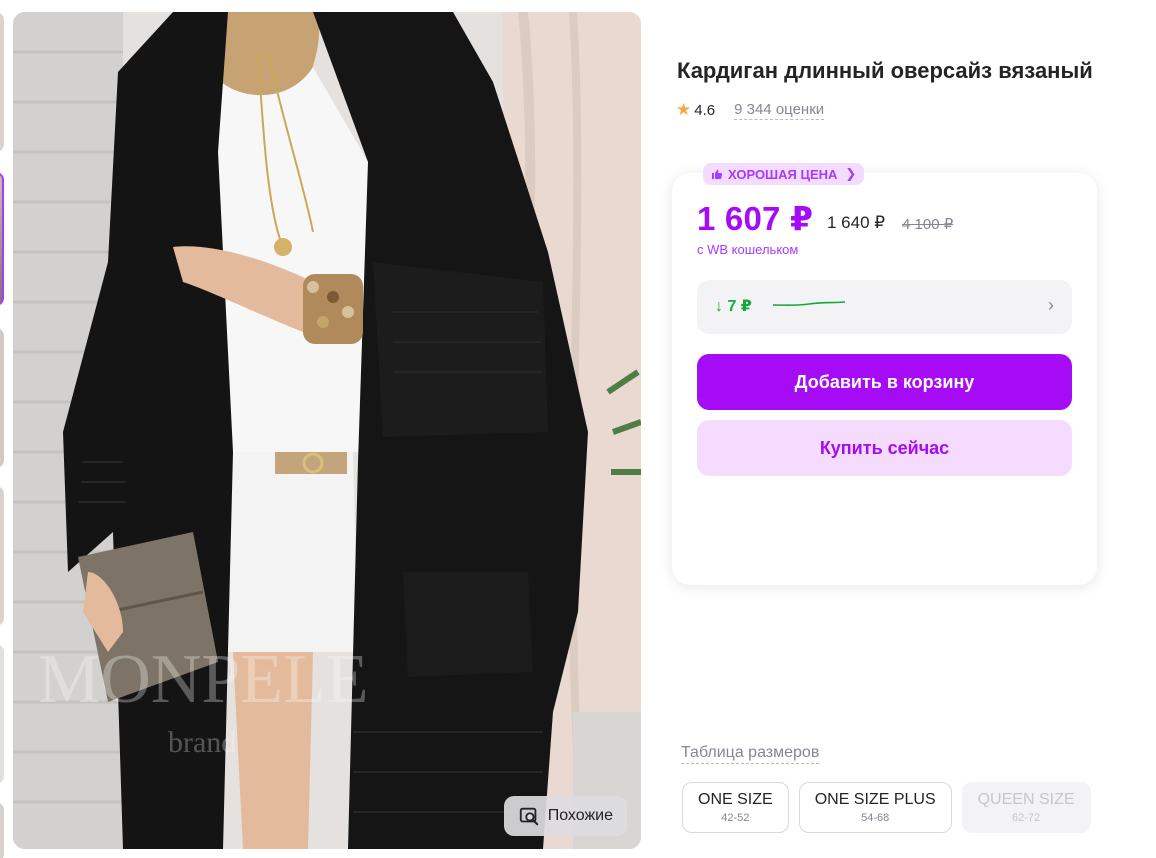 The image size is (1156, 858). I want to click on old-price: 4 100 ₽, so click(928, 224).